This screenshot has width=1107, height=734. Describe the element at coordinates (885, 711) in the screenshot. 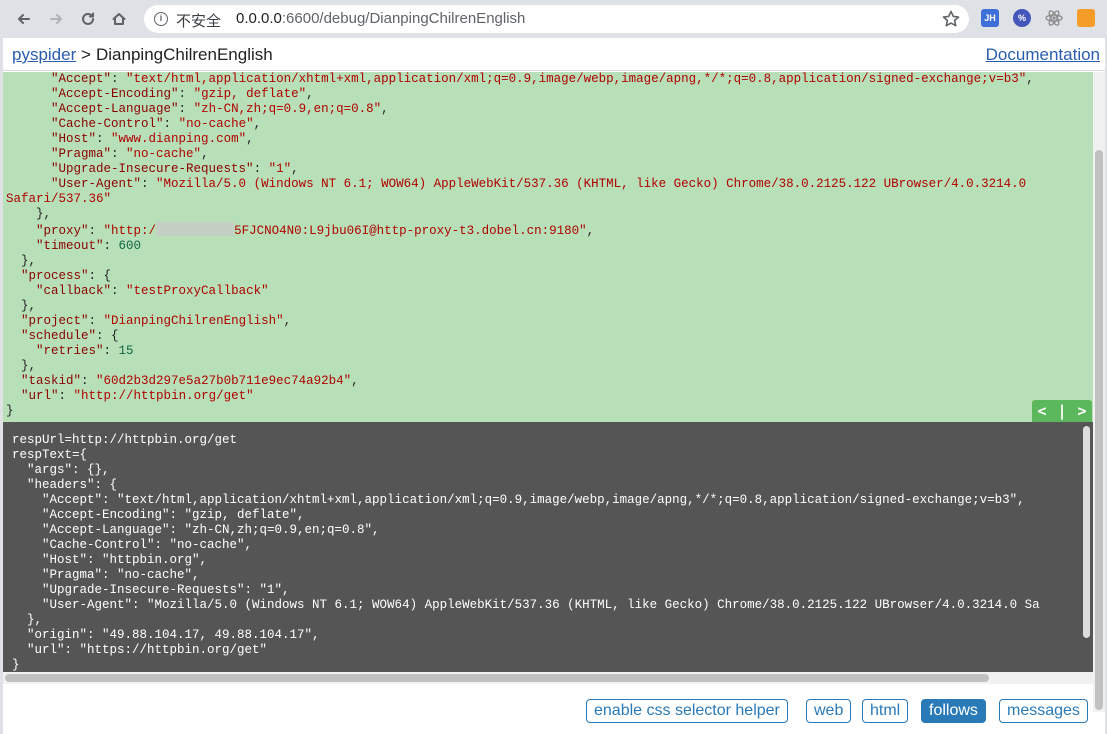

I see `html-tab: html` at that location.